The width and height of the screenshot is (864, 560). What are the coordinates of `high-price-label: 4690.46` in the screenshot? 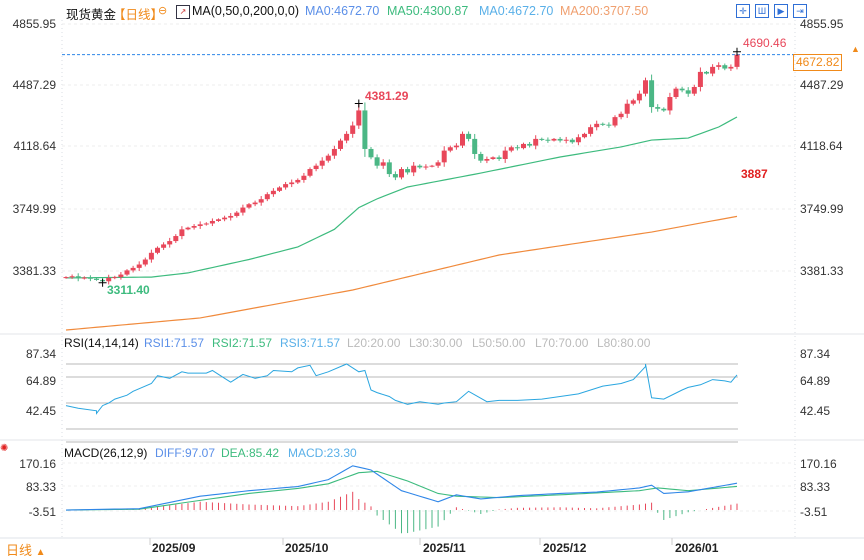 It's located at (765, 43).